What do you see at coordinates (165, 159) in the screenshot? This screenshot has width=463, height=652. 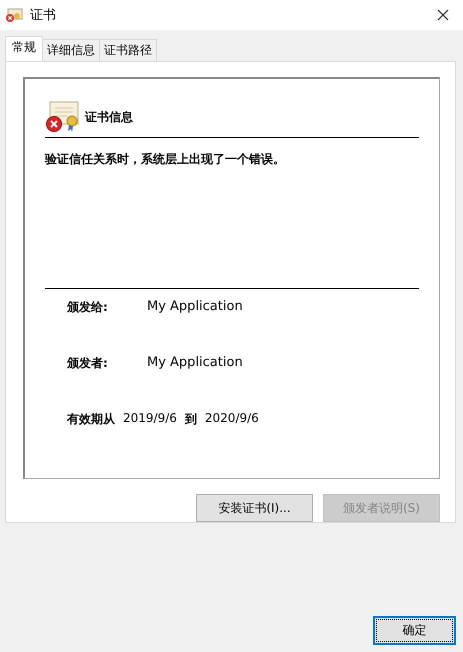 I see `error-message: 验证信任关系时，系统层上出现了一个错误。` at bounding box center [165, 159].